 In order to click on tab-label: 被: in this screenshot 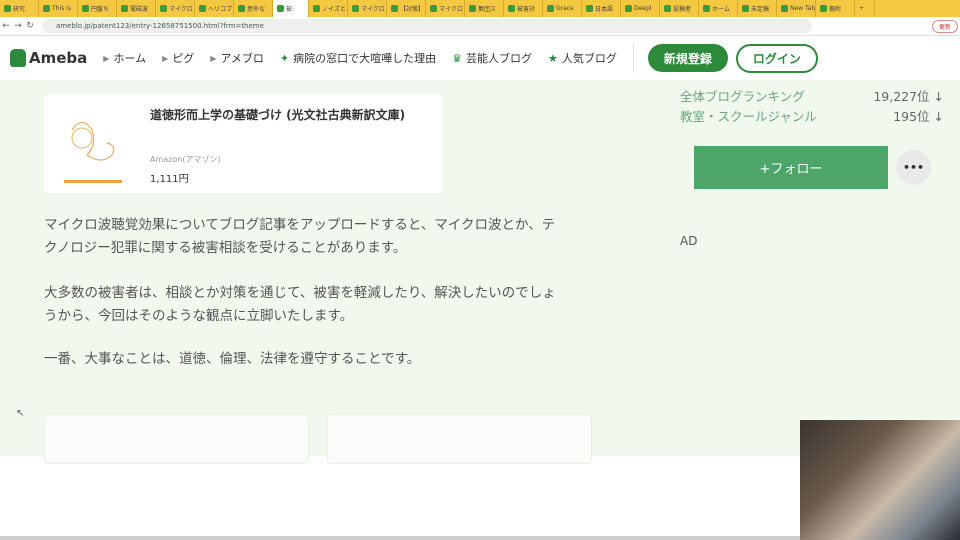, I will do `click(290, 9)`.